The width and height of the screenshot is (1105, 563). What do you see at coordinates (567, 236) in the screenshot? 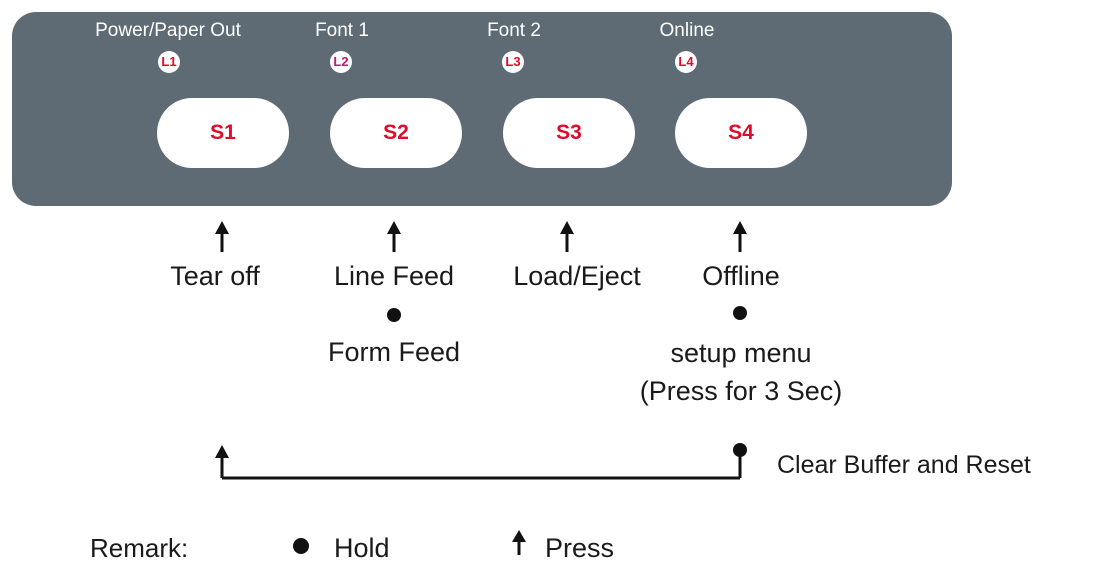
I see `s3-press-arrow-icon` at bounding box center [567, 236].